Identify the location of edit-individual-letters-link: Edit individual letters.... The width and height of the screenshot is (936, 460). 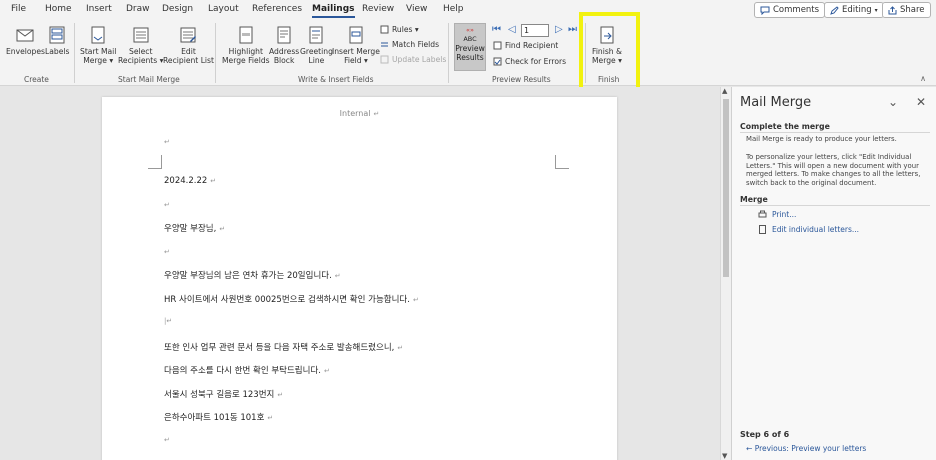
(815, 229).